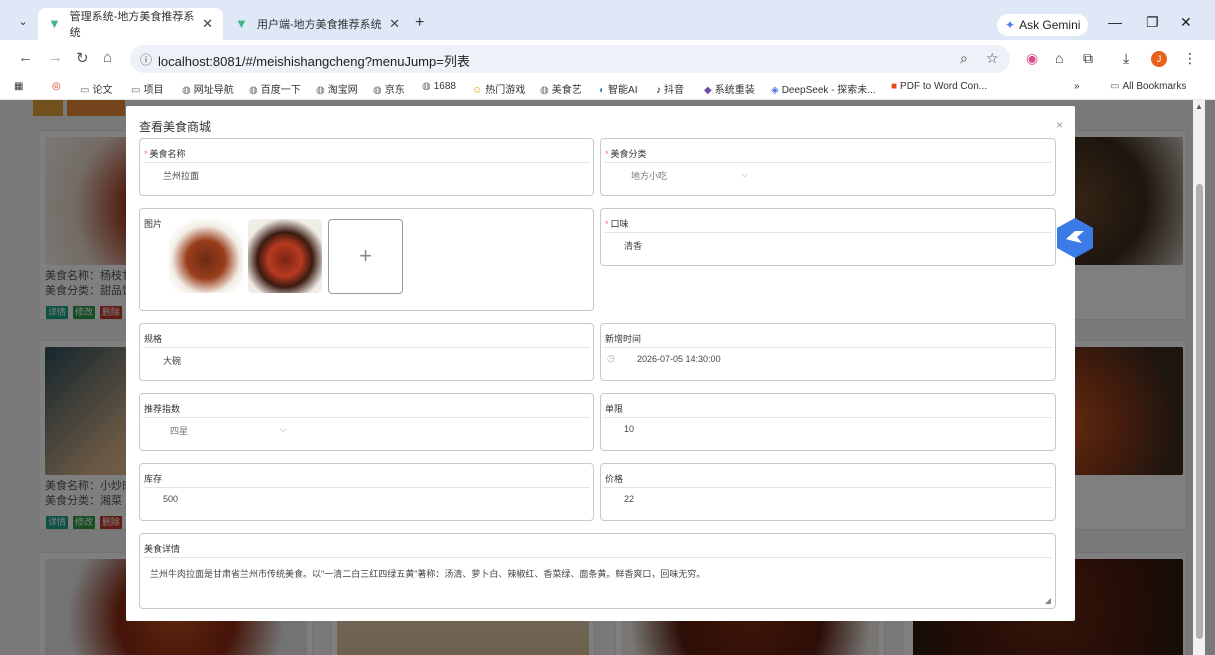  What do you see at coordinates (617, 223) in the screenshot?
I see `field-label: * 口味` at bounding box center [617, 223].